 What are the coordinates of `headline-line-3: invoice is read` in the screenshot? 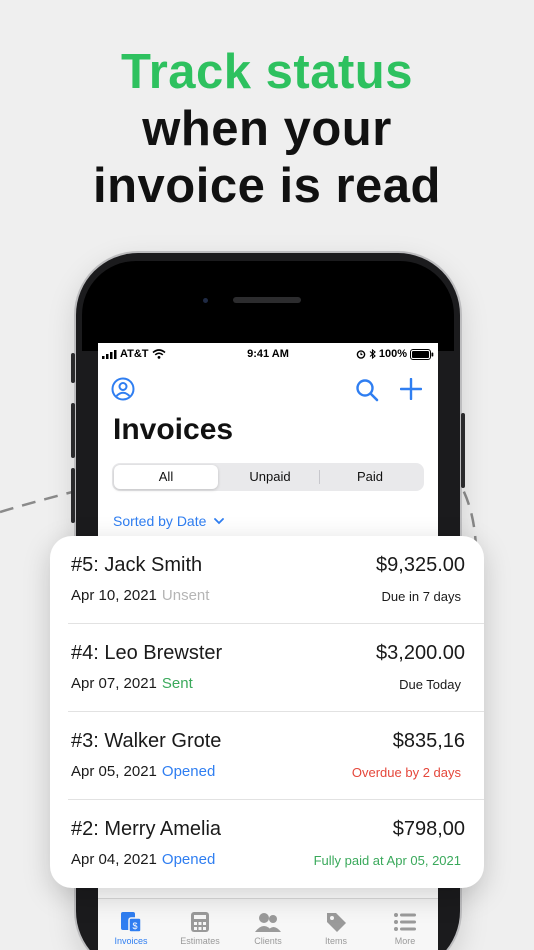 It's located at (267, 186).